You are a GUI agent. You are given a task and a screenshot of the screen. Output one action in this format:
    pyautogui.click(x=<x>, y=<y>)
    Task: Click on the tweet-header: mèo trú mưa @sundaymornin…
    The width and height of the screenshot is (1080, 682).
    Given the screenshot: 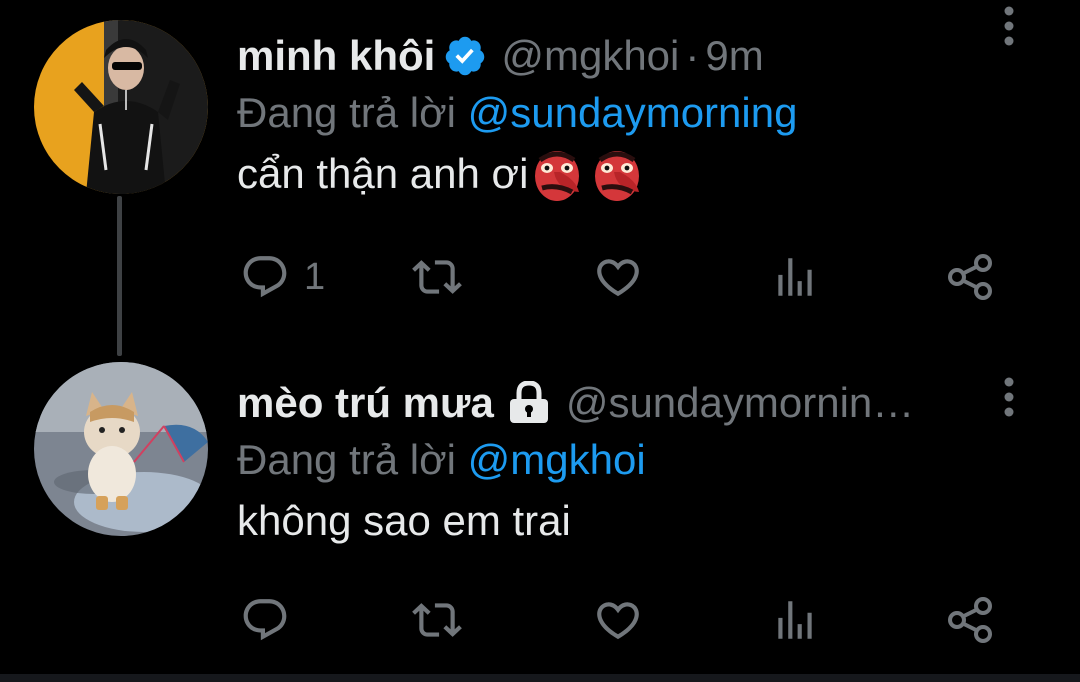 What is the action you would take?
    pyautogui.click(x=658, y=403)
    